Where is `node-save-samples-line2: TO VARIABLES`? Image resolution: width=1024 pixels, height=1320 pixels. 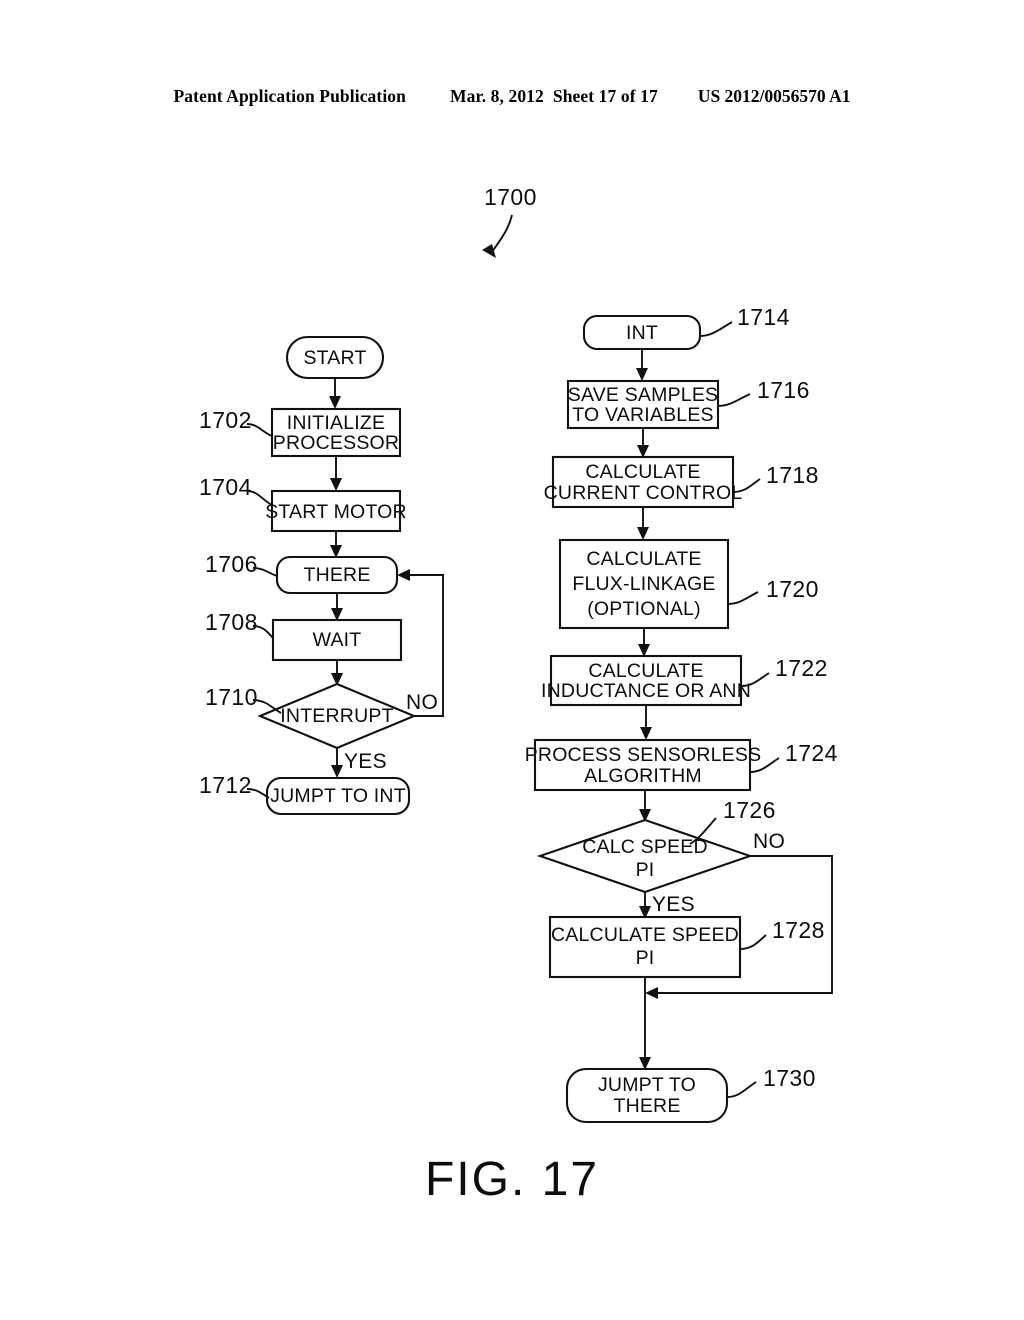 node-save-samples-line2: TO VARIABLES is located at coordinates (642, 415).